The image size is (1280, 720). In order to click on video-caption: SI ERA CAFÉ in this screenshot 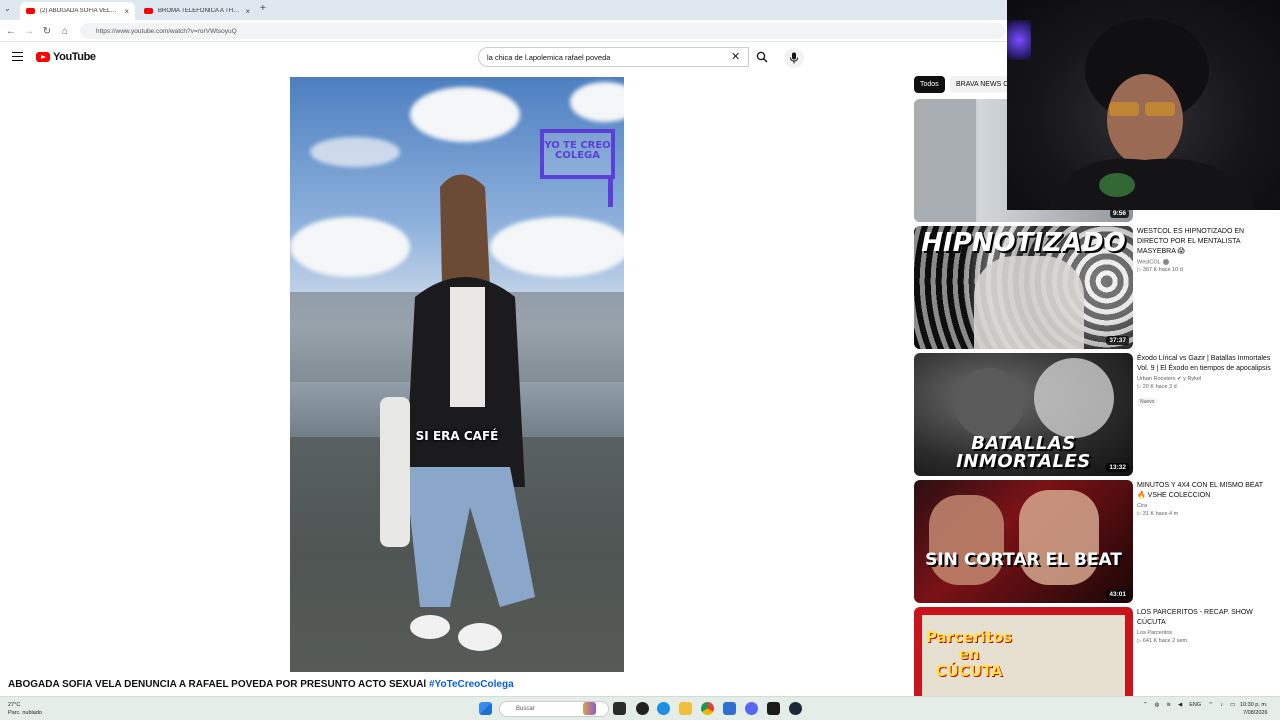, I will do `click(457, 436)`.